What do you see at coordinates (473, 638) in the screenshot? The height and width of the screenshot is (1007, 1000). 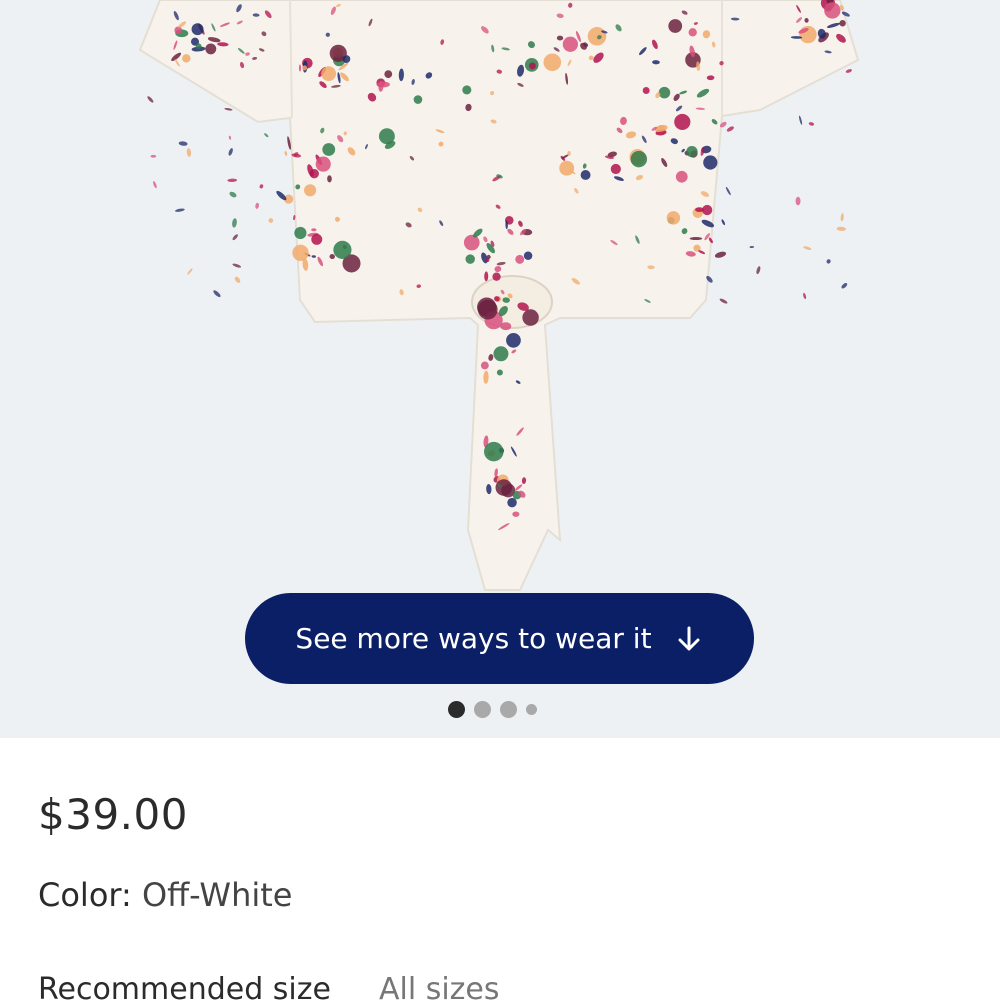 I see `cta-label: See more ways to wear it` at bounding box center [473, 638].